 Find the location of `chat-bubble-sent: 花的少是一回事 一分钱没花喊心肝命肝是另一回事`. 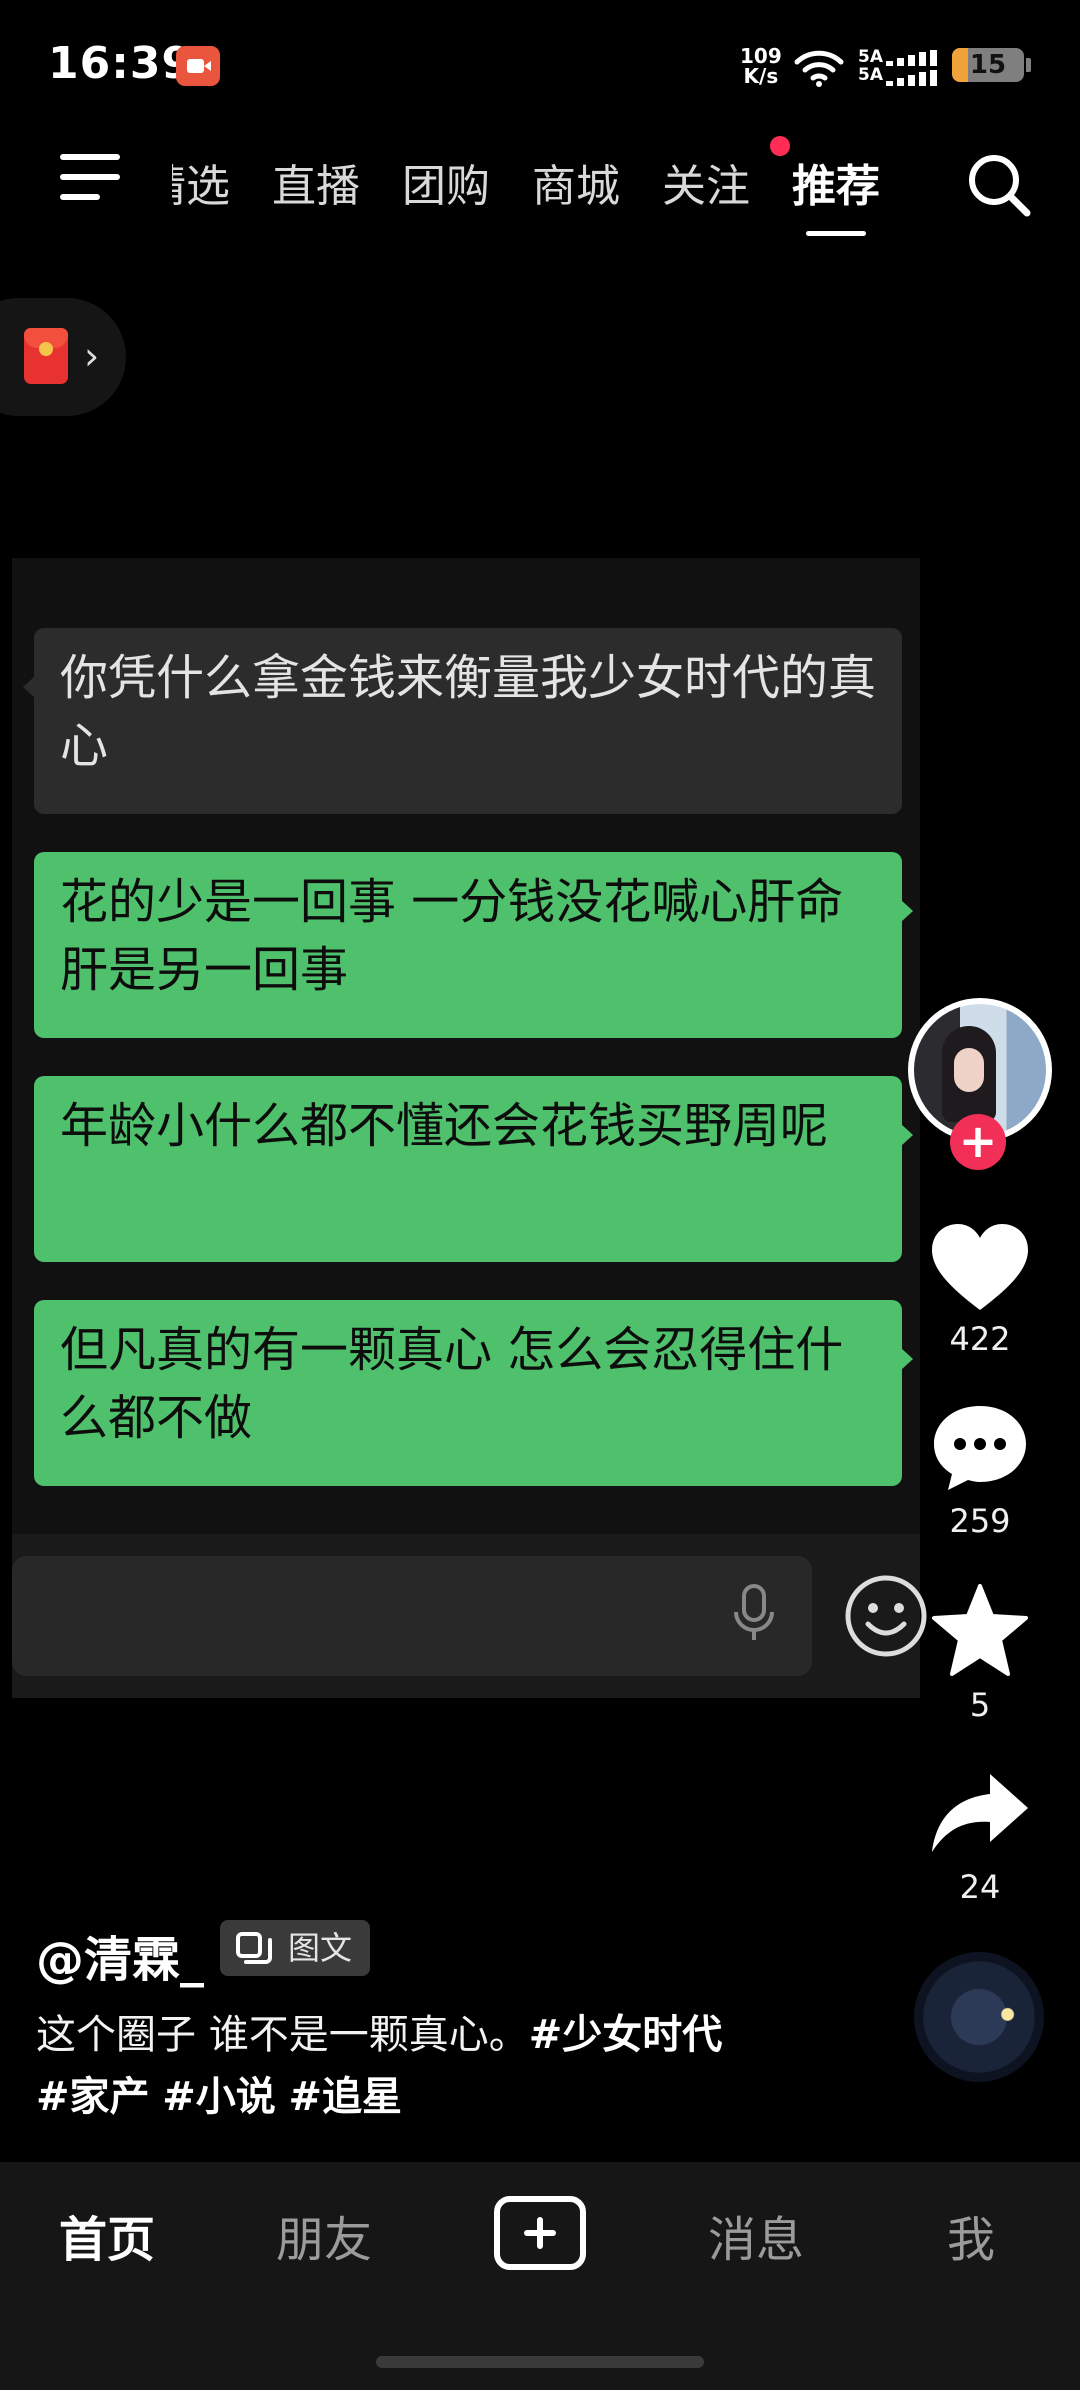

chat-bubble-sent: 花的少是一回事 一分钱没花喊心肝命肝是另一回事 is located at coordinates (473, 945).